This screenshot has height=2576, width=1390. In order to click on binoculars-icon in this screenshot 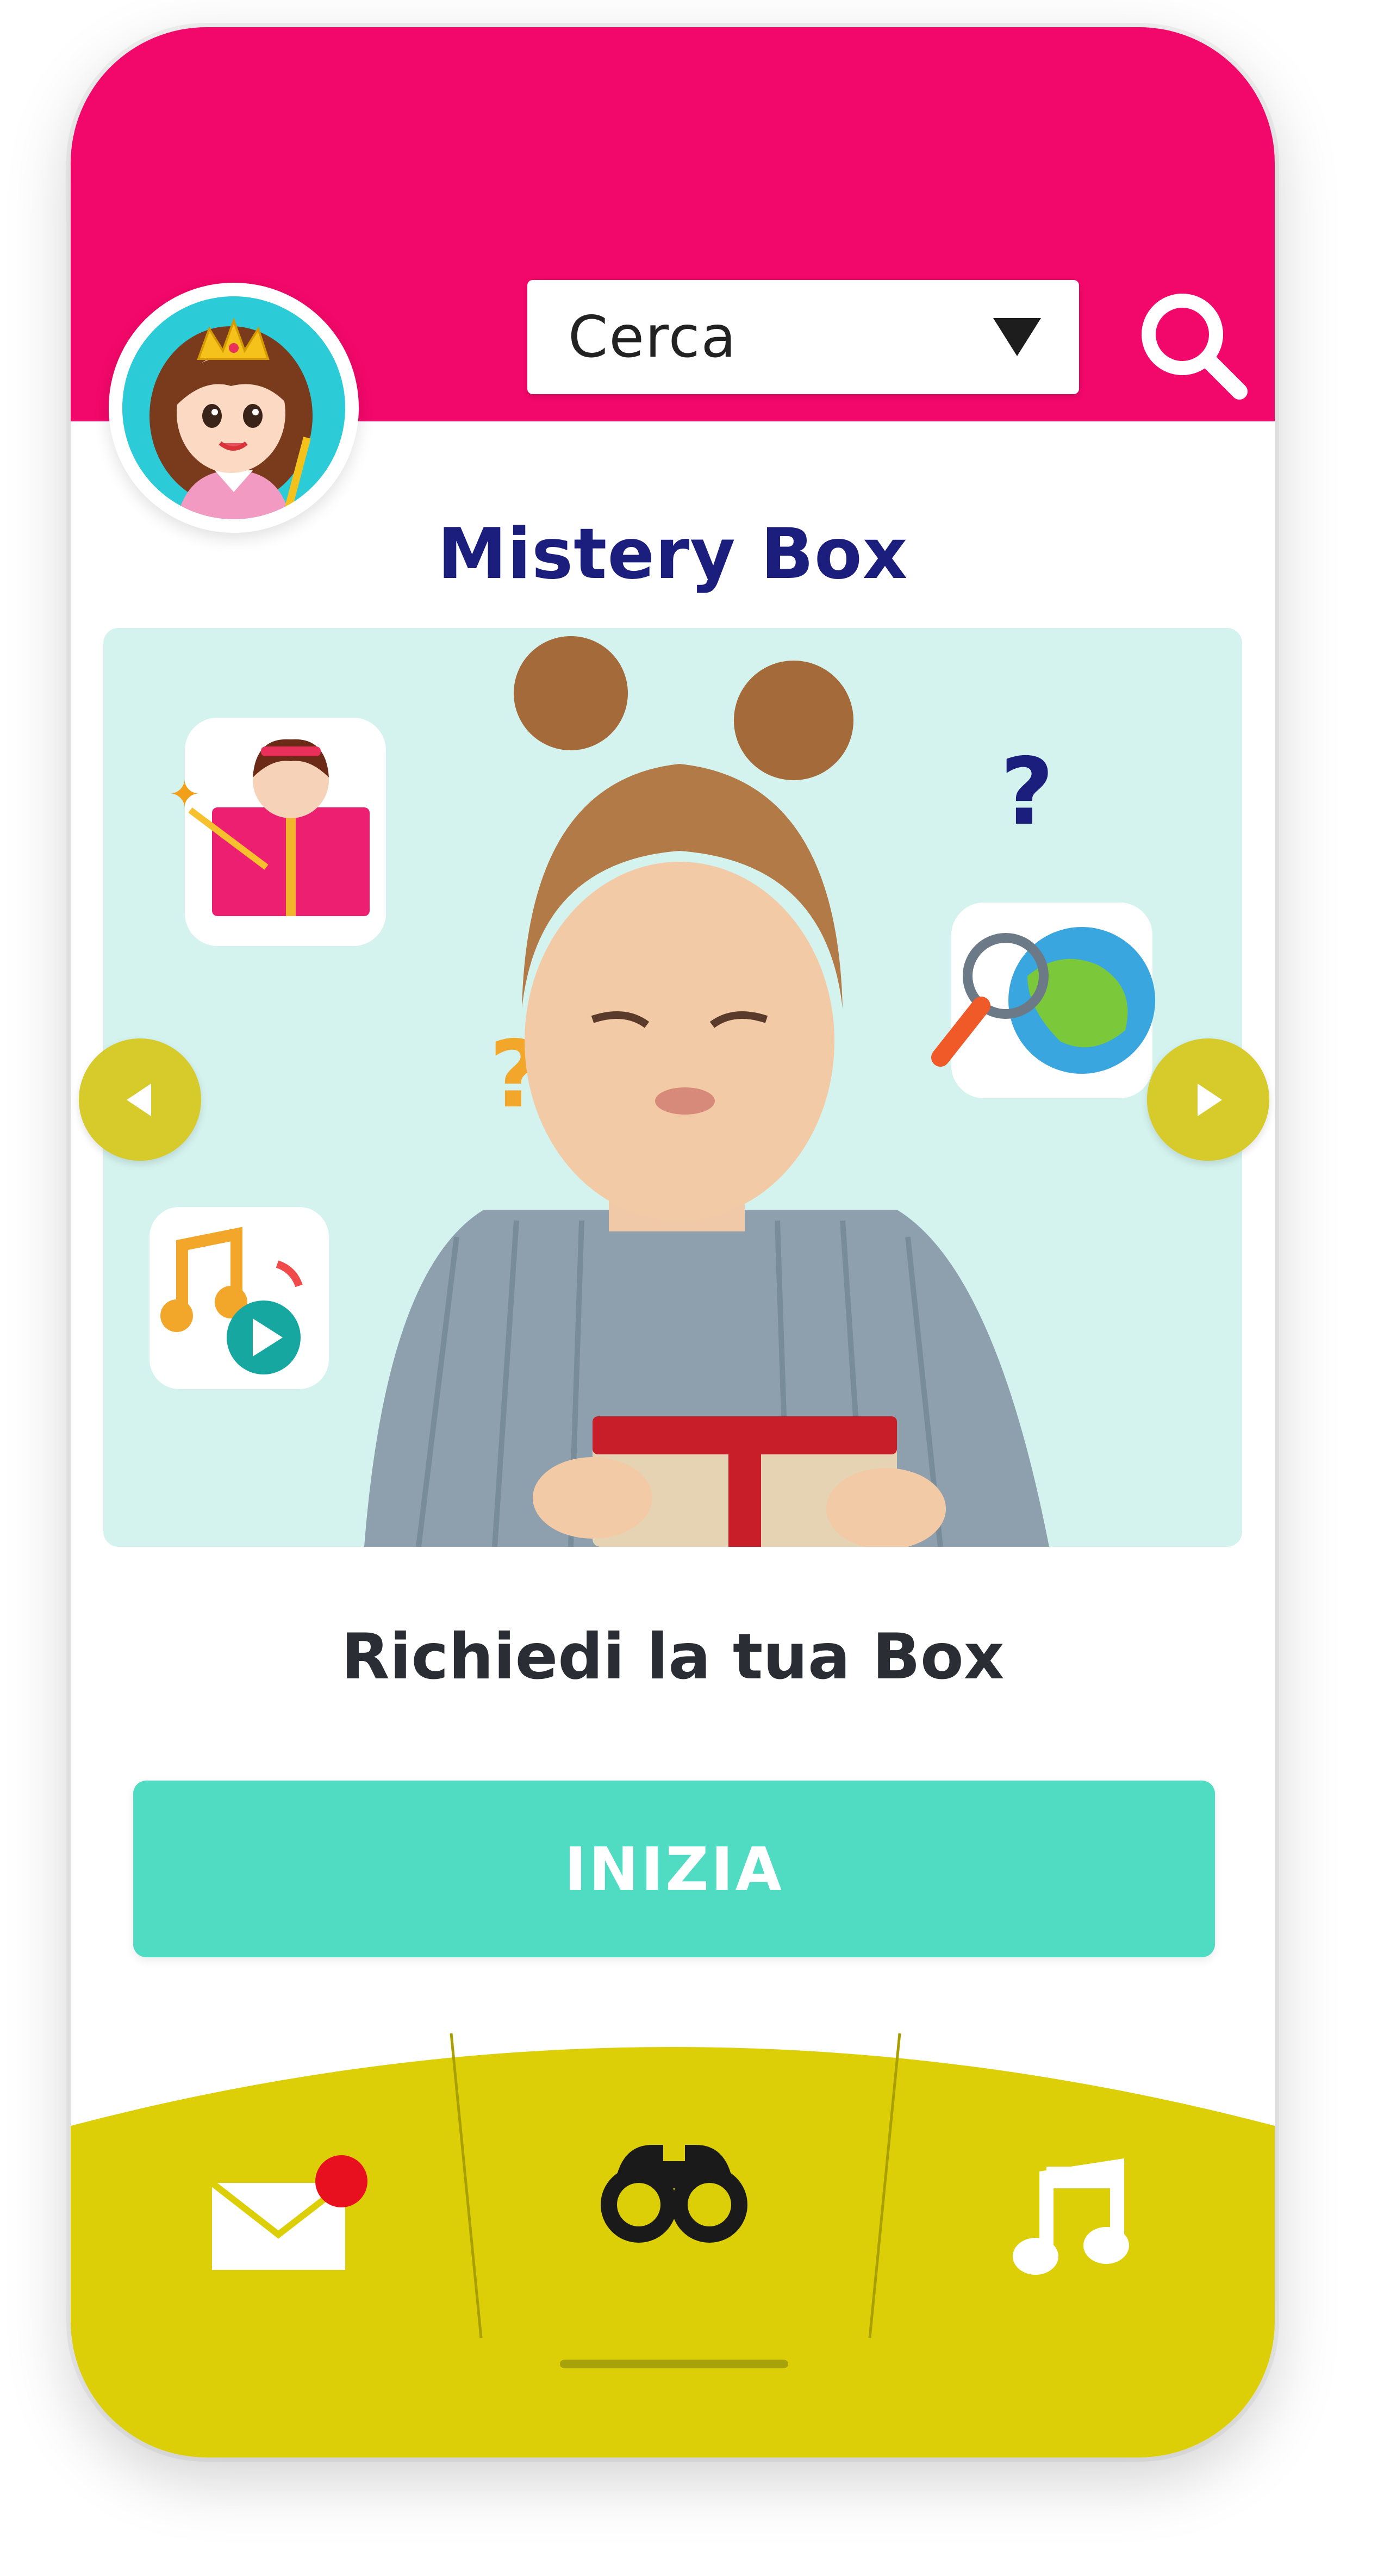, I will do `click(674, 2194)`.